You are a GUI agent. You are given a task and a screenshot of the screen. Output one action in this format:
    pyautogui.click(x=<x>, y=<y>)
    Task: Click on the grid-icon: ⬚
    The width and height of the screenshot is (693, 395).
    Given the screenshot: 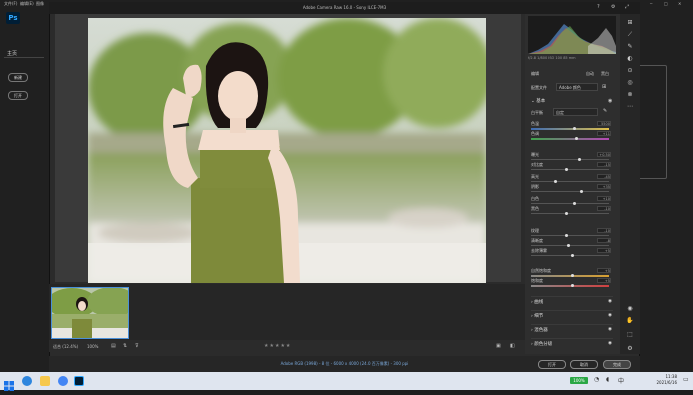 What is the action you would take?
    pyautogui.click(x=630, y=335)
    